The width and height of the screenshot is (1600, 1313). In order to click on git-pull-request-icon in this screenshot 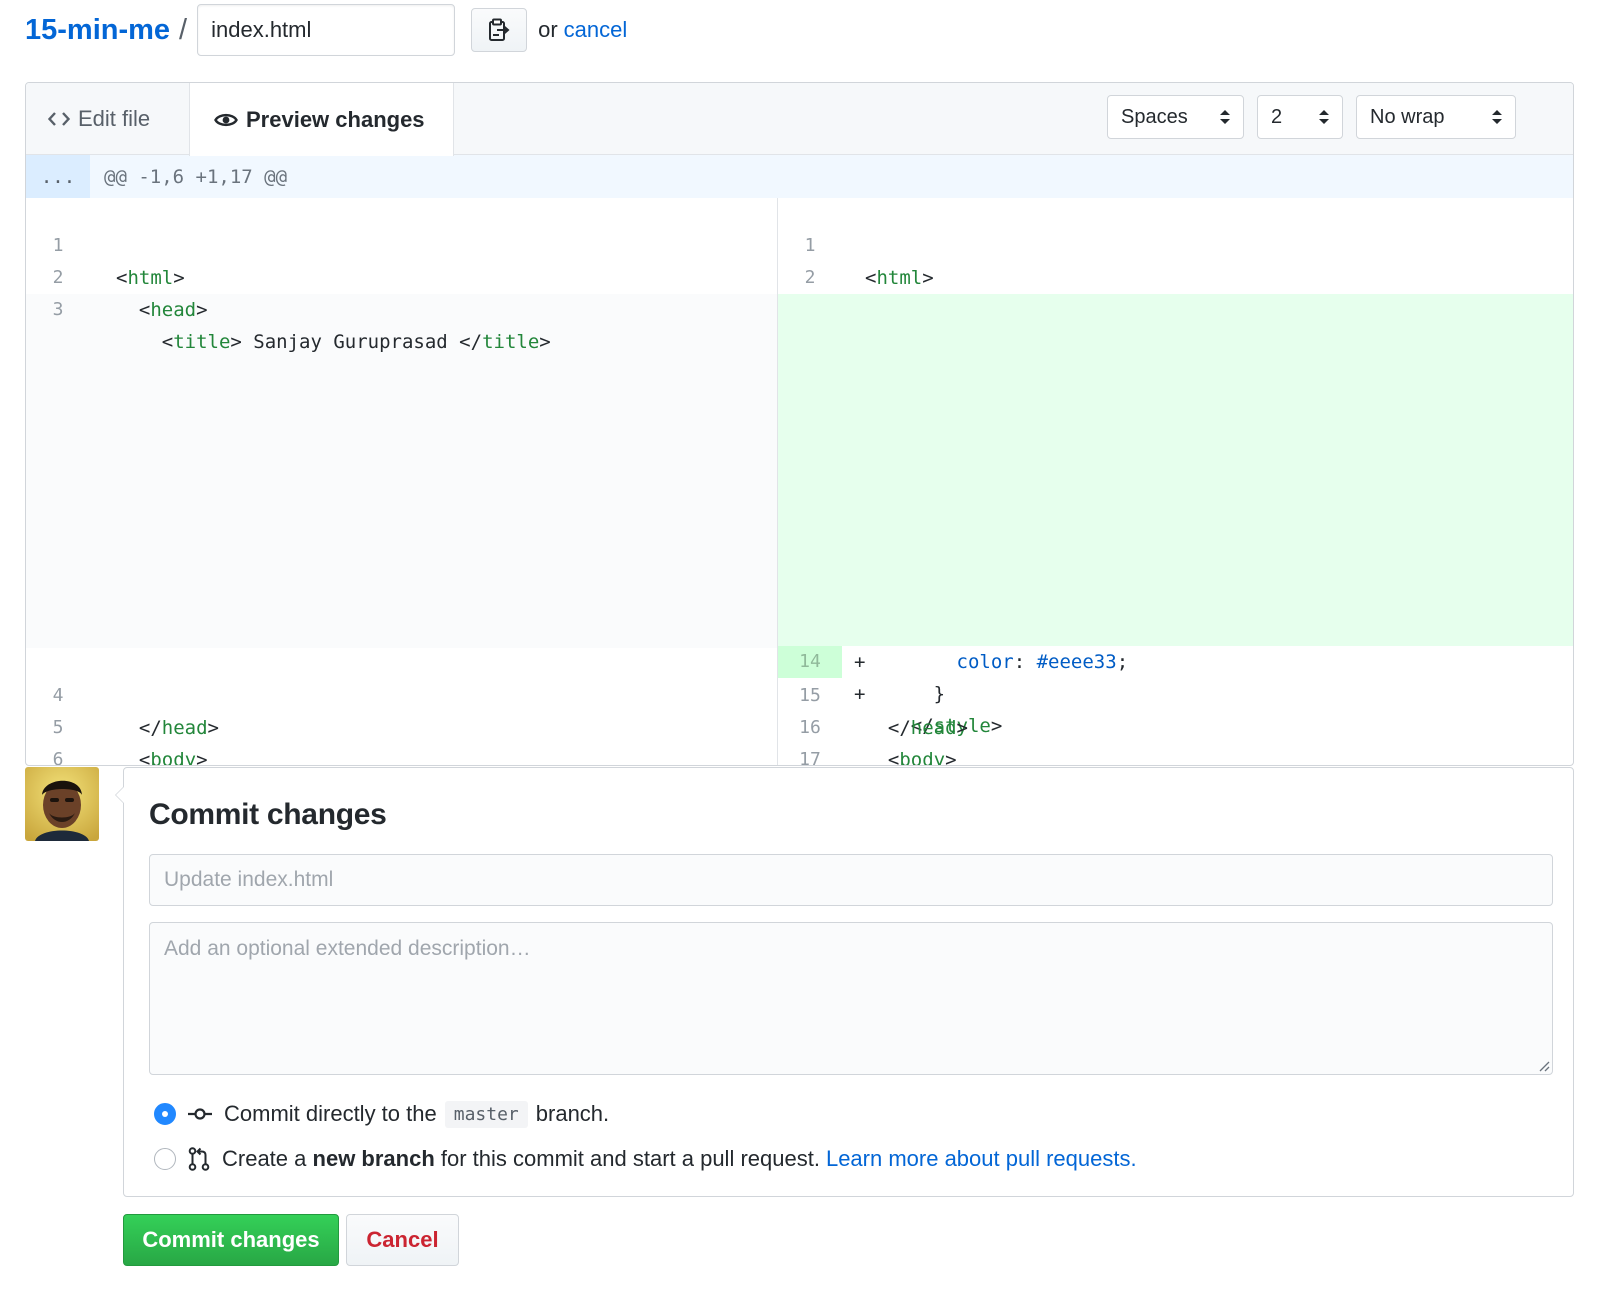, I will do `click(199, 1159)`.